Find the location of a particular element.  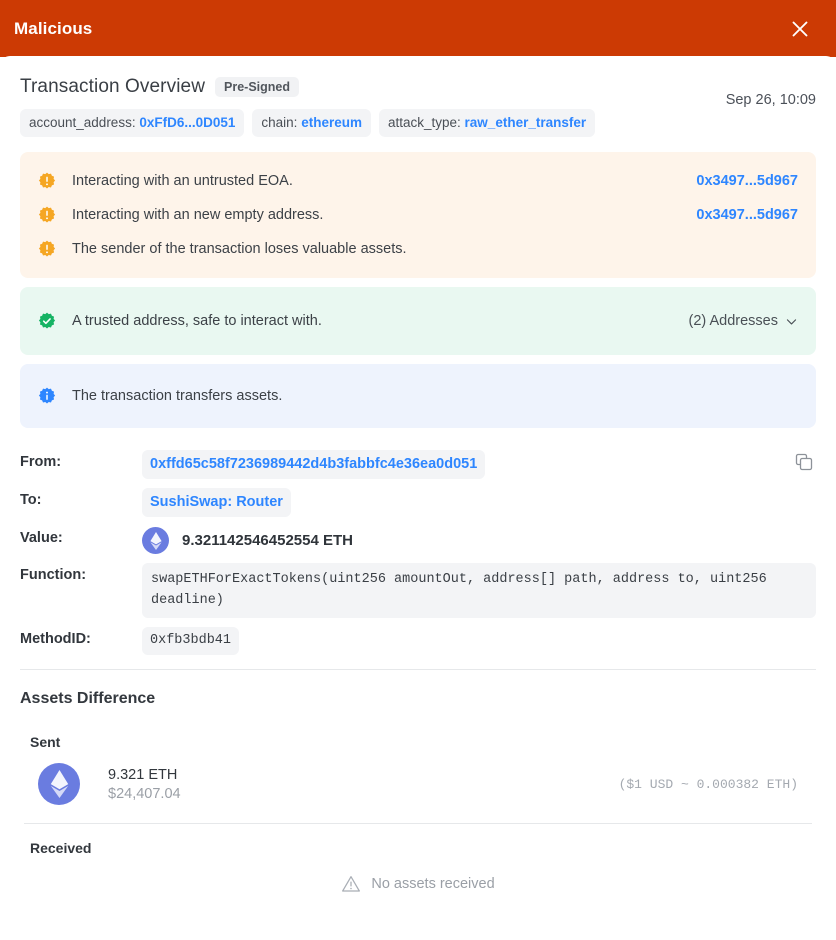

detail-row-value: Value: 9.321142546452554 ETH is located at coordinates (418, 540).